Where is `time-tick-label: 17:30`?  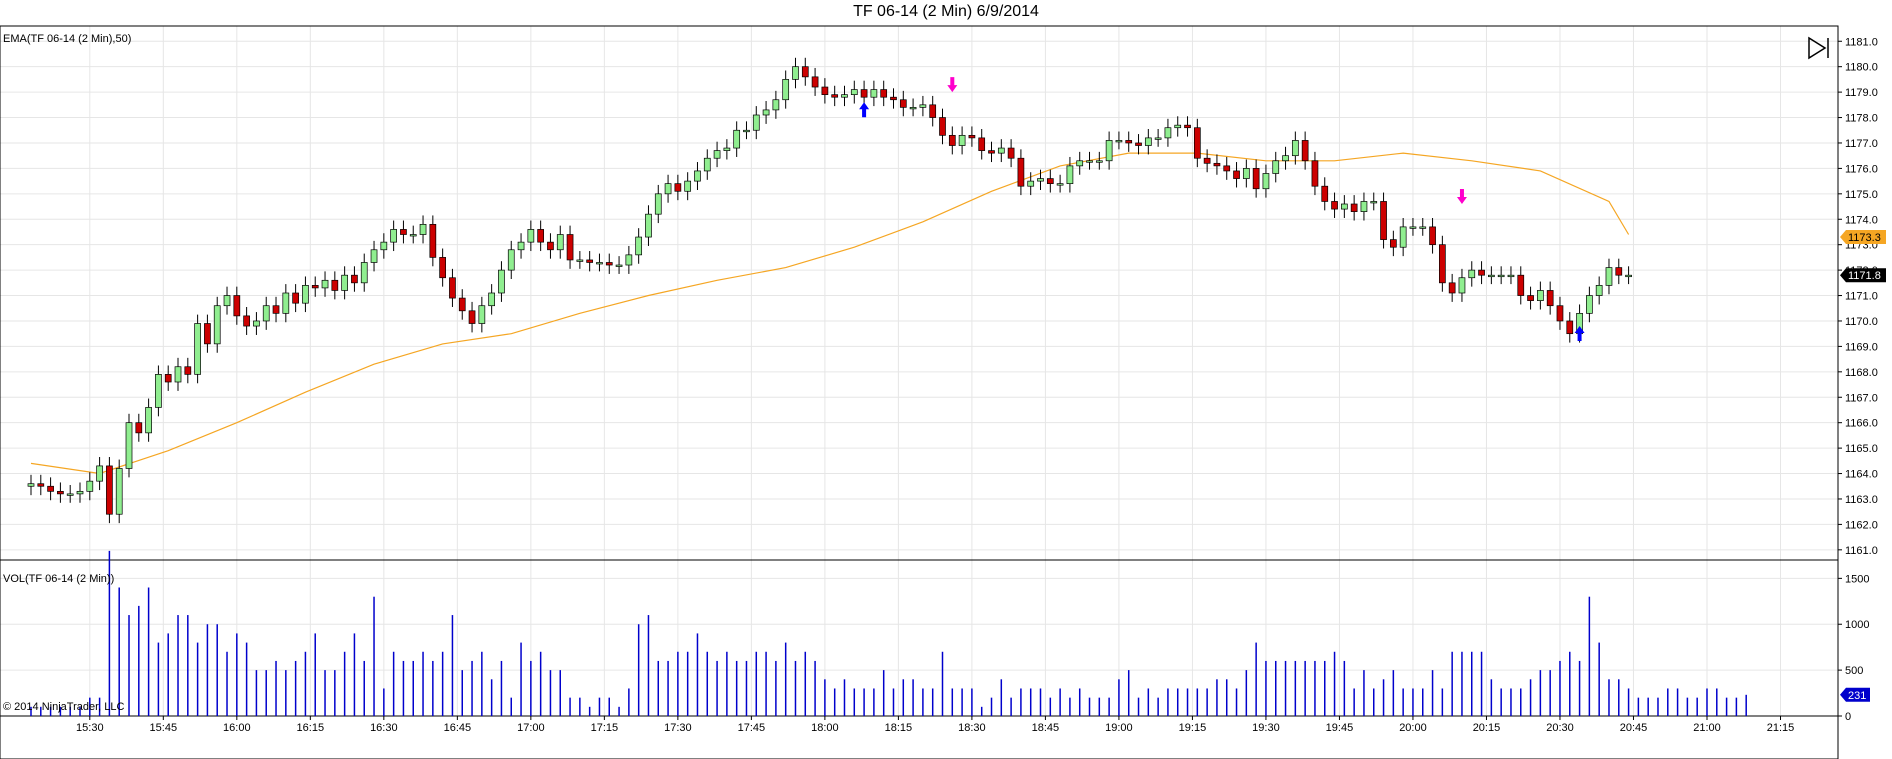 time-tick-label: 17:30 is located at coordinates (678, 728).